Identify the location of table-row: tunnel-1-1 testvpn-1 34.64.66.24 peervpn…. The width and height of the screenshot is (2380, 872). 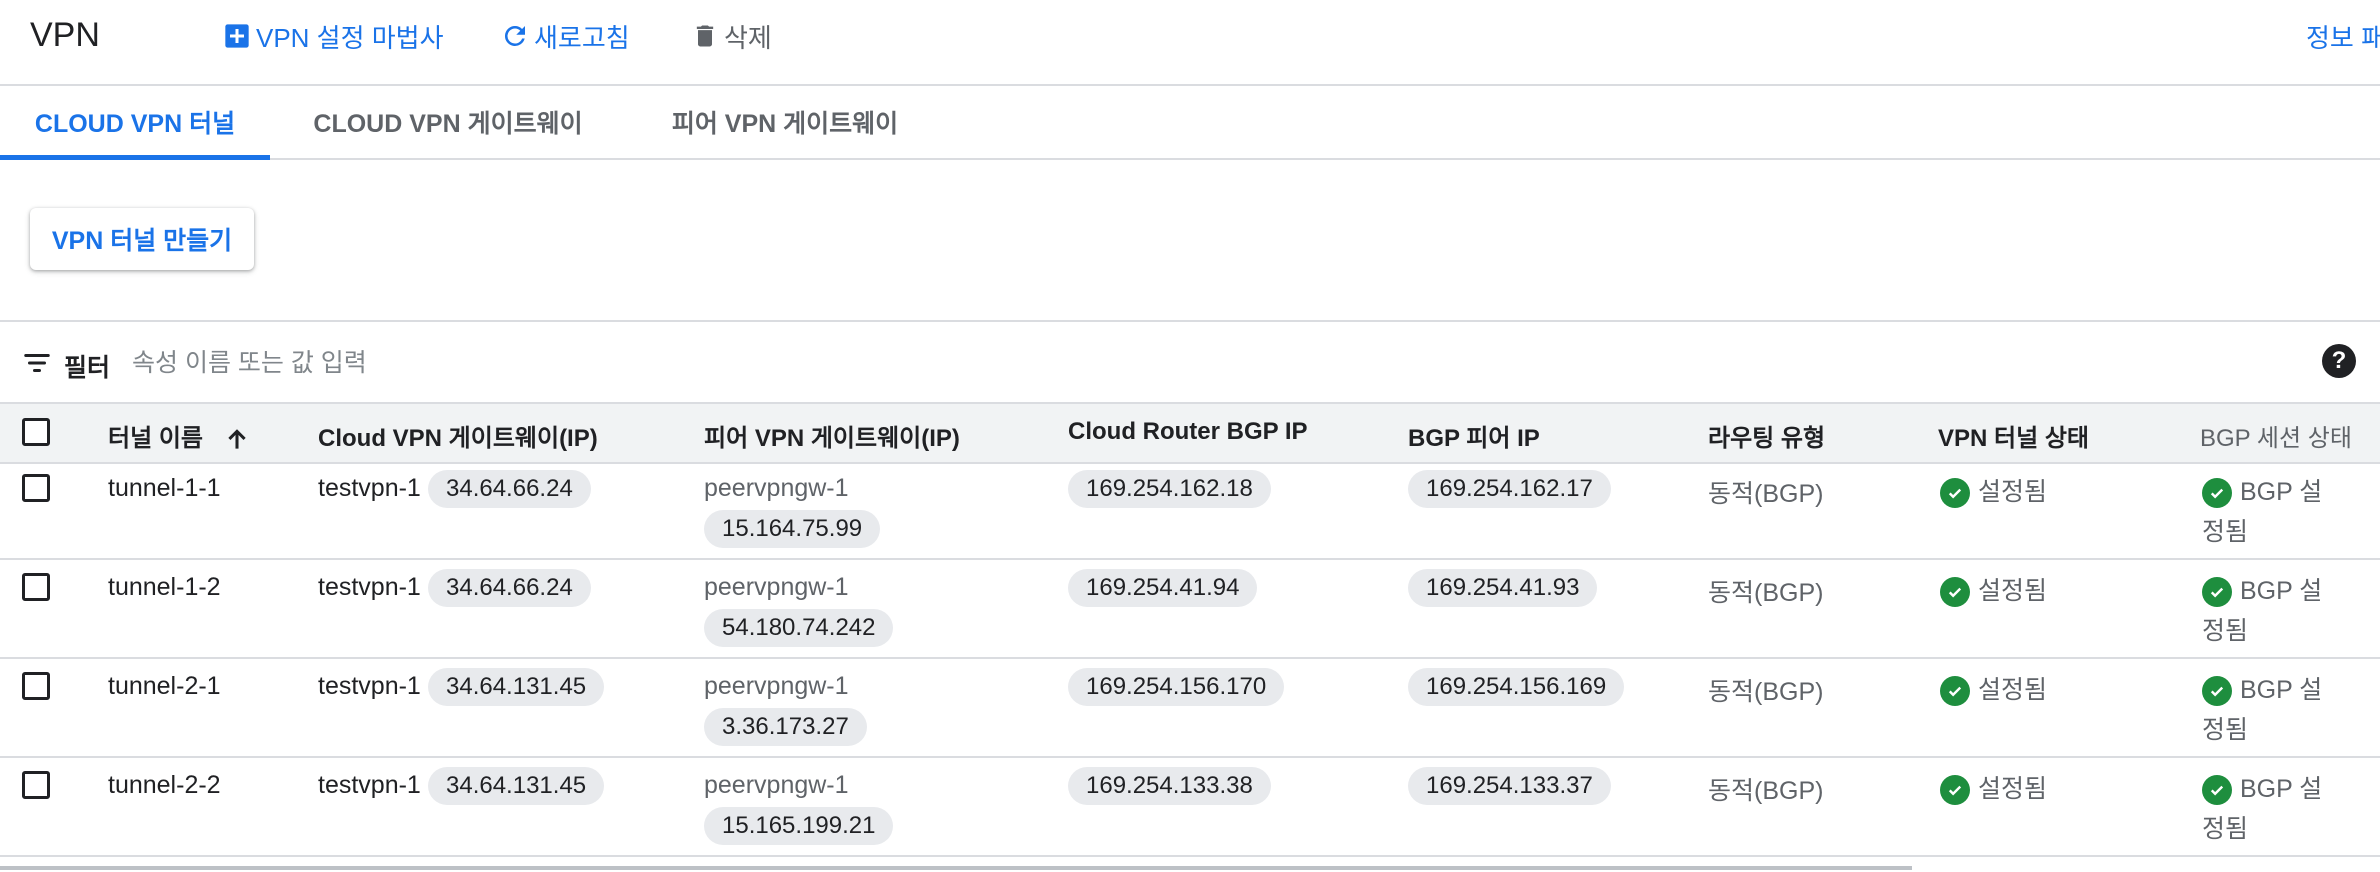
(1190, 510).